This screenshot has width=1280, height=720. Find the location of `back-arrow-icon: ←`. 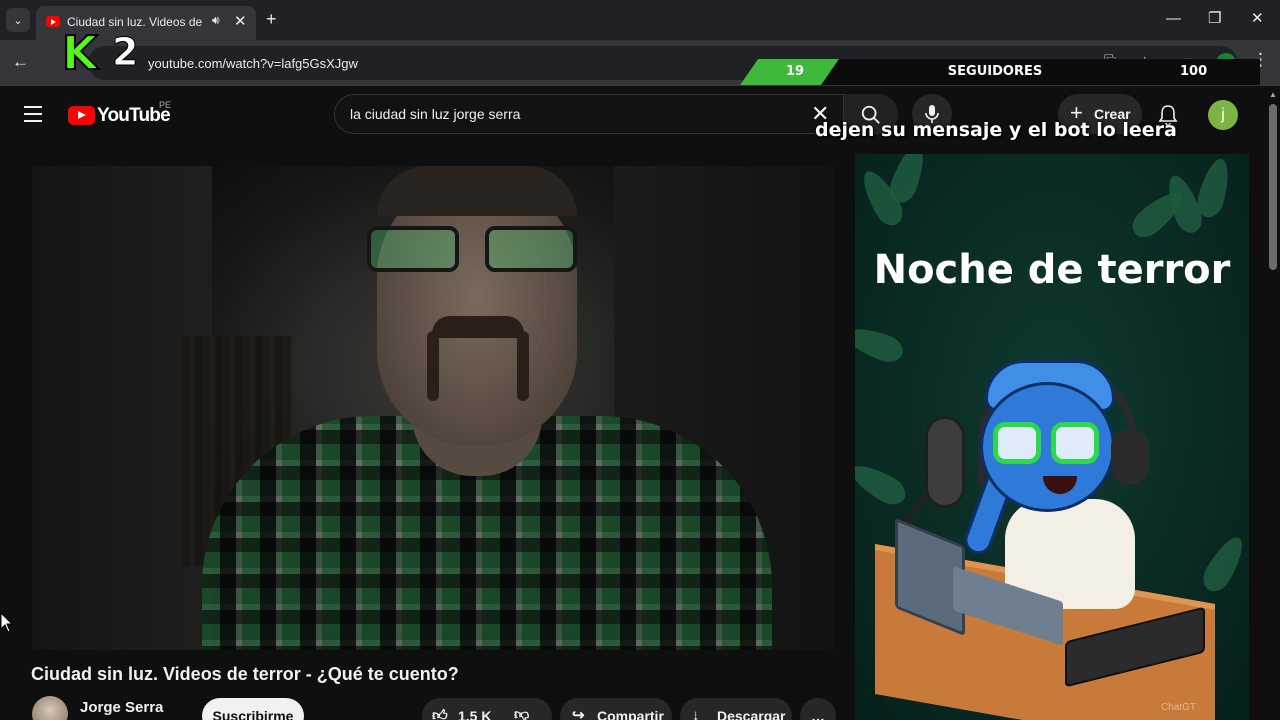

back-arrow-icon: ← is located at coordinates (20, 62).